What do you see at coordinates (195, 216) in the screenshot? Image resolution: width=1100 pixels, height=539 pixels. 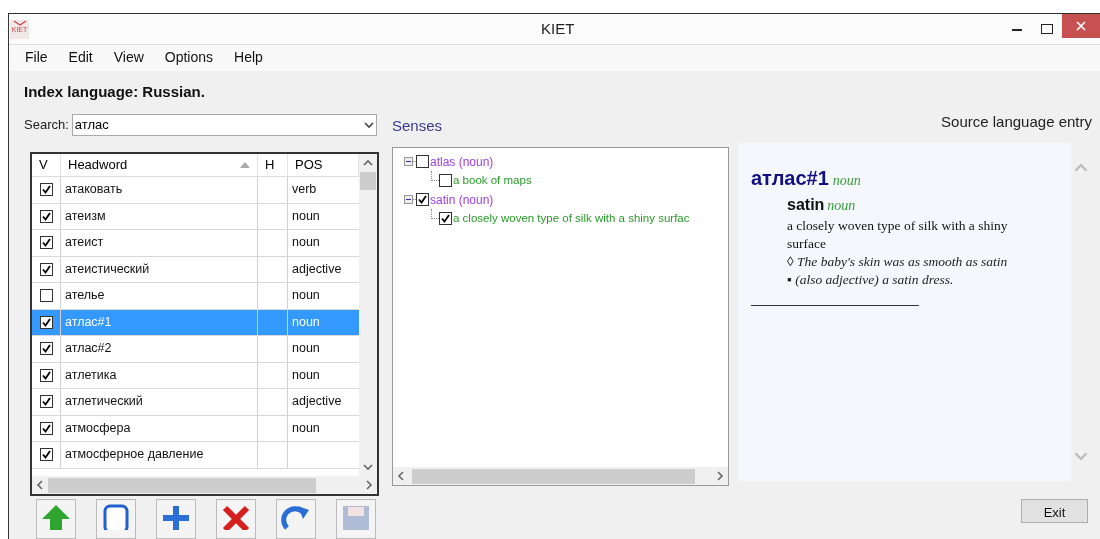 I see `grid-row: атеизм noun` at bounding box center [195, 216].